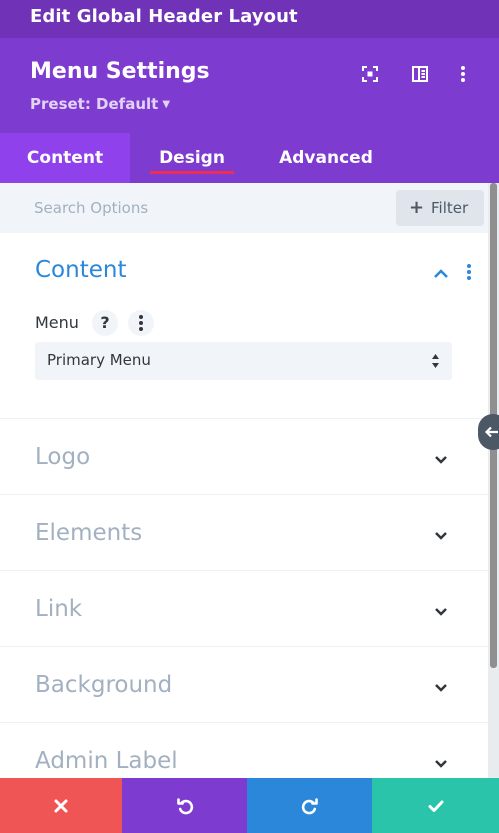 The width and height of the screenshot is (499, 833). I want to click on menu-field-label: Menu, so click(57, 322).